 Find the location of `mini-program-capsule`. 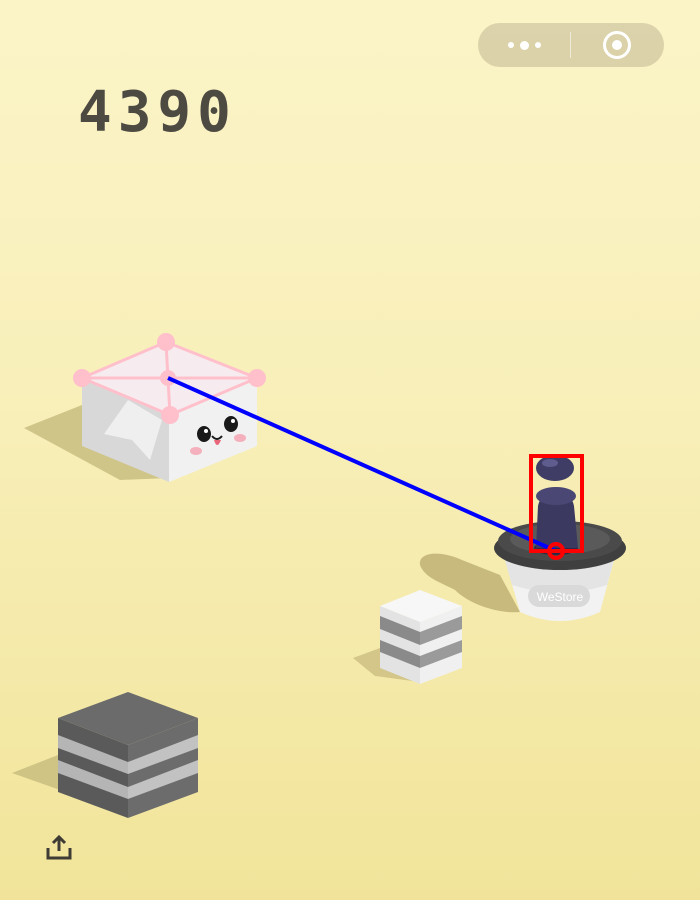

mini-program-capsule is located at coordinates (571, 45).